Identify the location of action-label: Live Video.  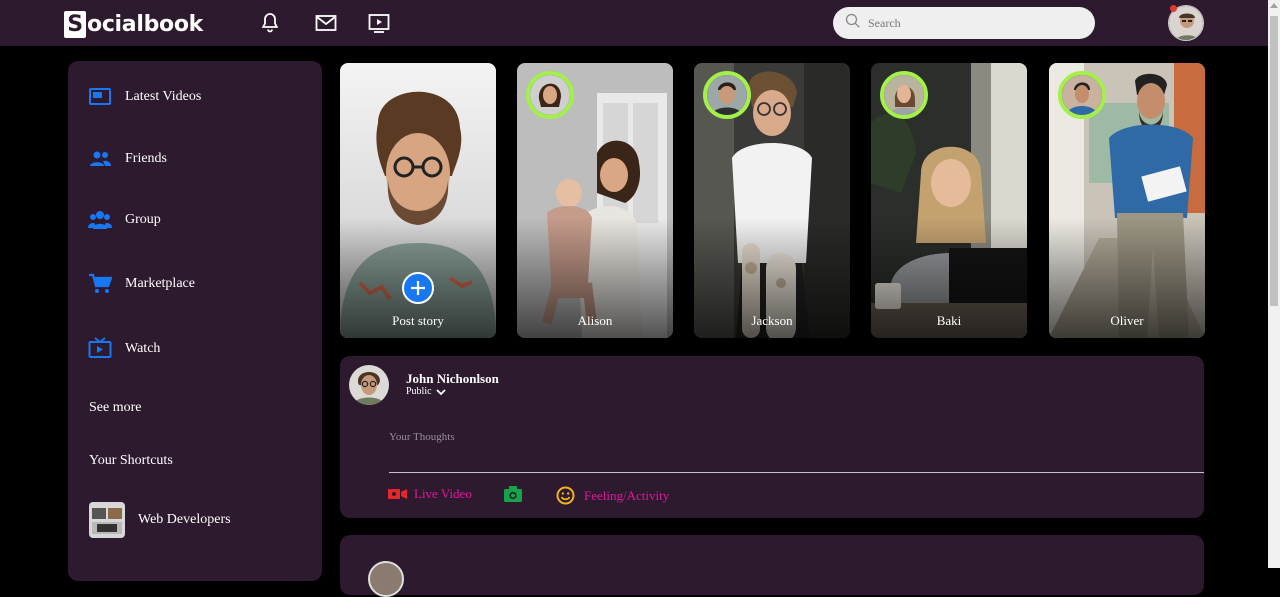
(443, 493).